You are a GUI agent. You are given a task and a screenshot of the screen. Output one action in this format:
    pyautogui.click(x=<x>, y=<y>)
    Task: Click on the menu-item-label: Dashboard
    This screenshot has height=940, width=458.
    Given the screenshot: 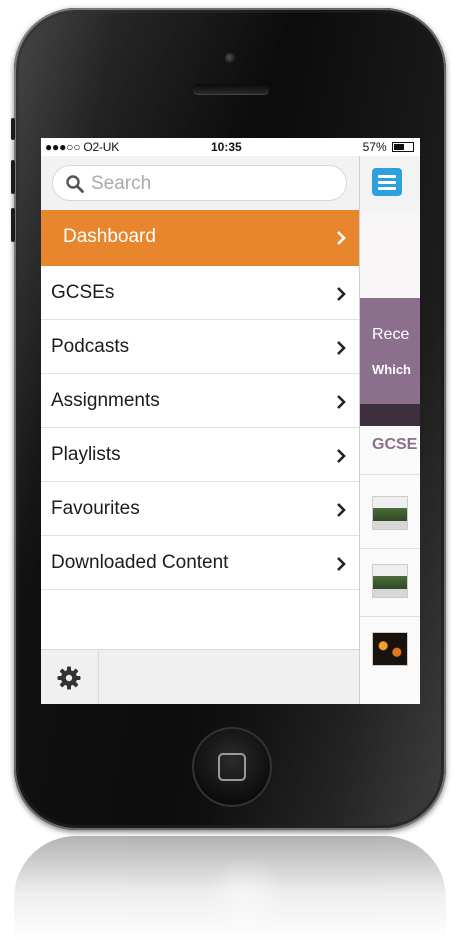 What is the action you would take?
    pyautogui.click(x=109, y=236)
    